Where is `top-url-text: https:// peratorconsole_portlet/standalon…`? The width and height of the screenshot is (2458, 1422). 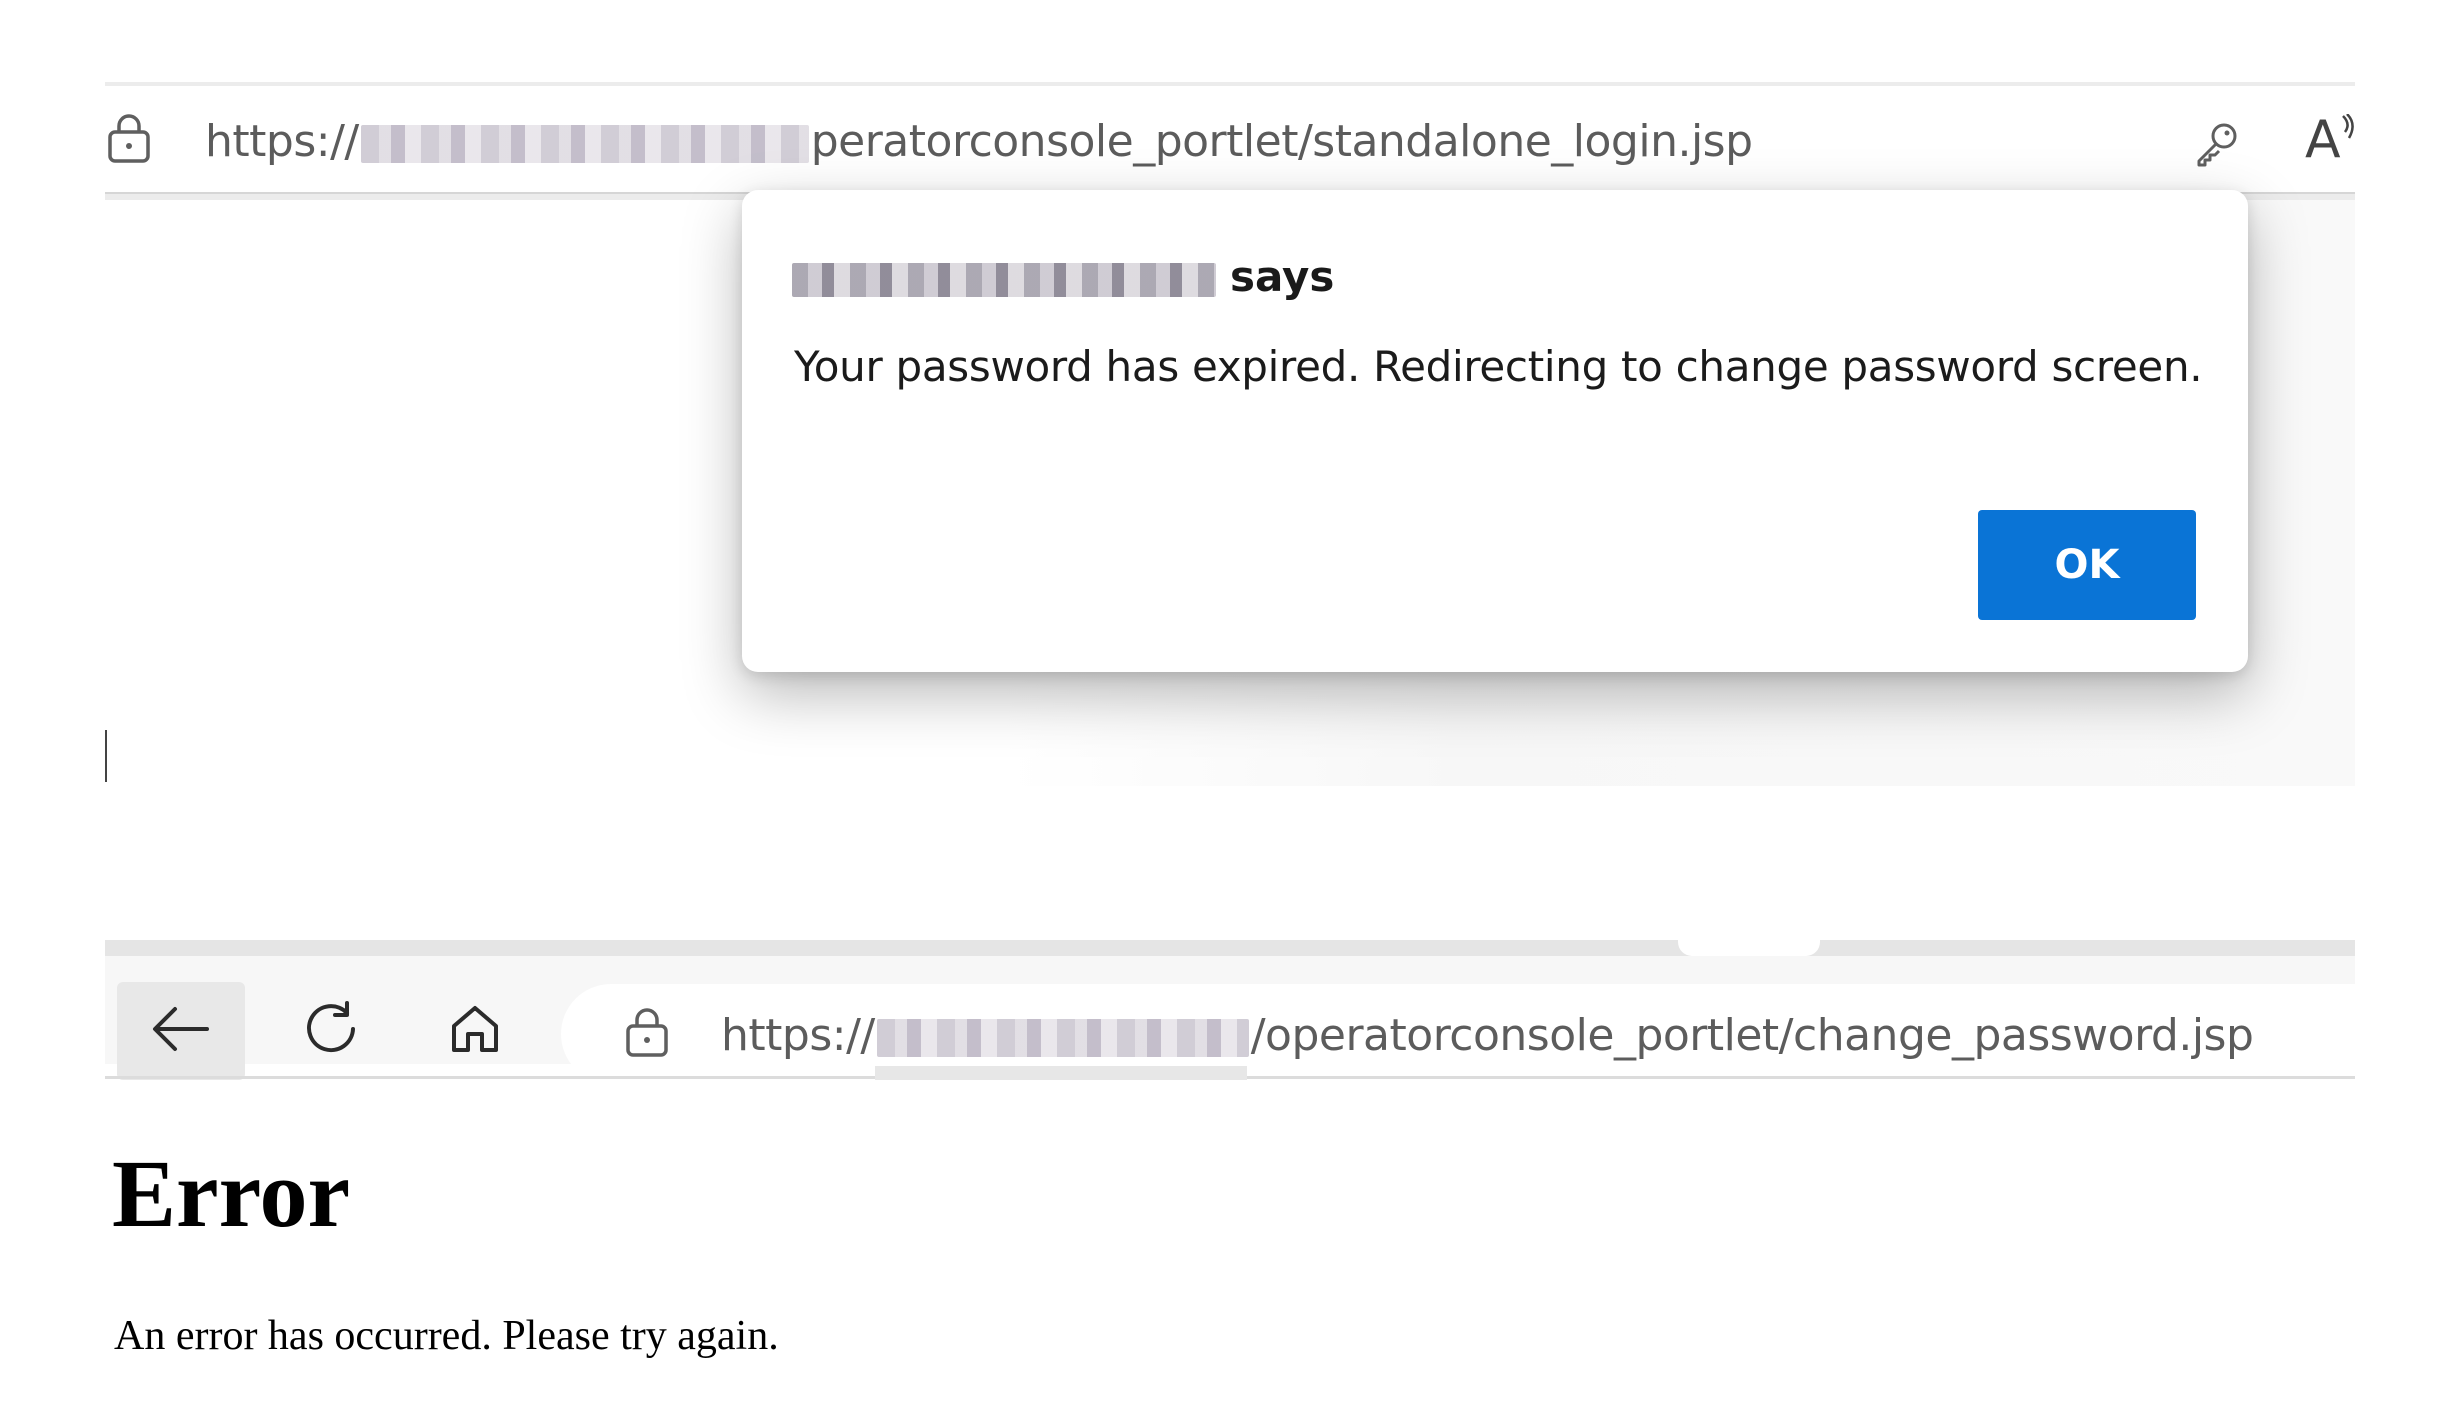 top-url-text: https:// peratorconsole_portlet/standalon… is located at coordinates (979, 141).